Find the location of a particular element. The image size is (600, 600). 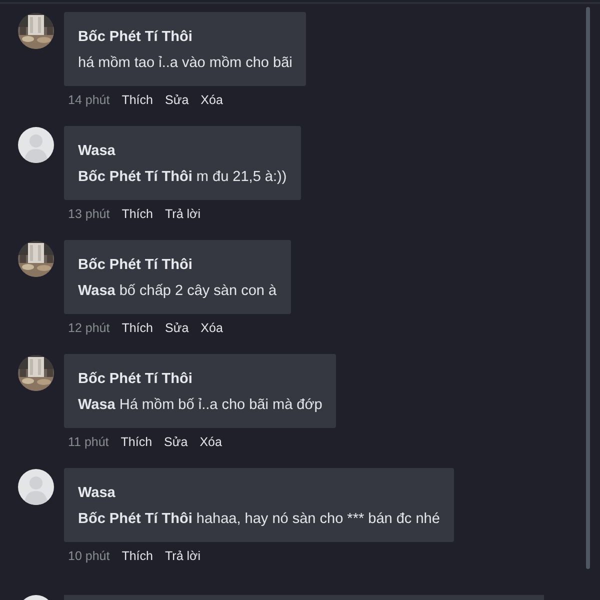

comment-text: Wasa Há mồm bố ỉ..a cho bãi mà đớp is located at coordinates (200, 405).